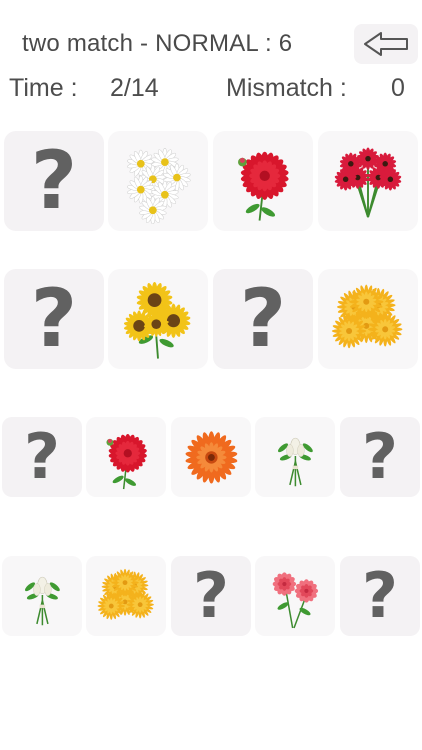 The width and height of the screenshot is (422, 750). What do you see at coordinates (159, 186) in the screenshot?
I see `white-daisy-icon` at bounding box center [159, 186].